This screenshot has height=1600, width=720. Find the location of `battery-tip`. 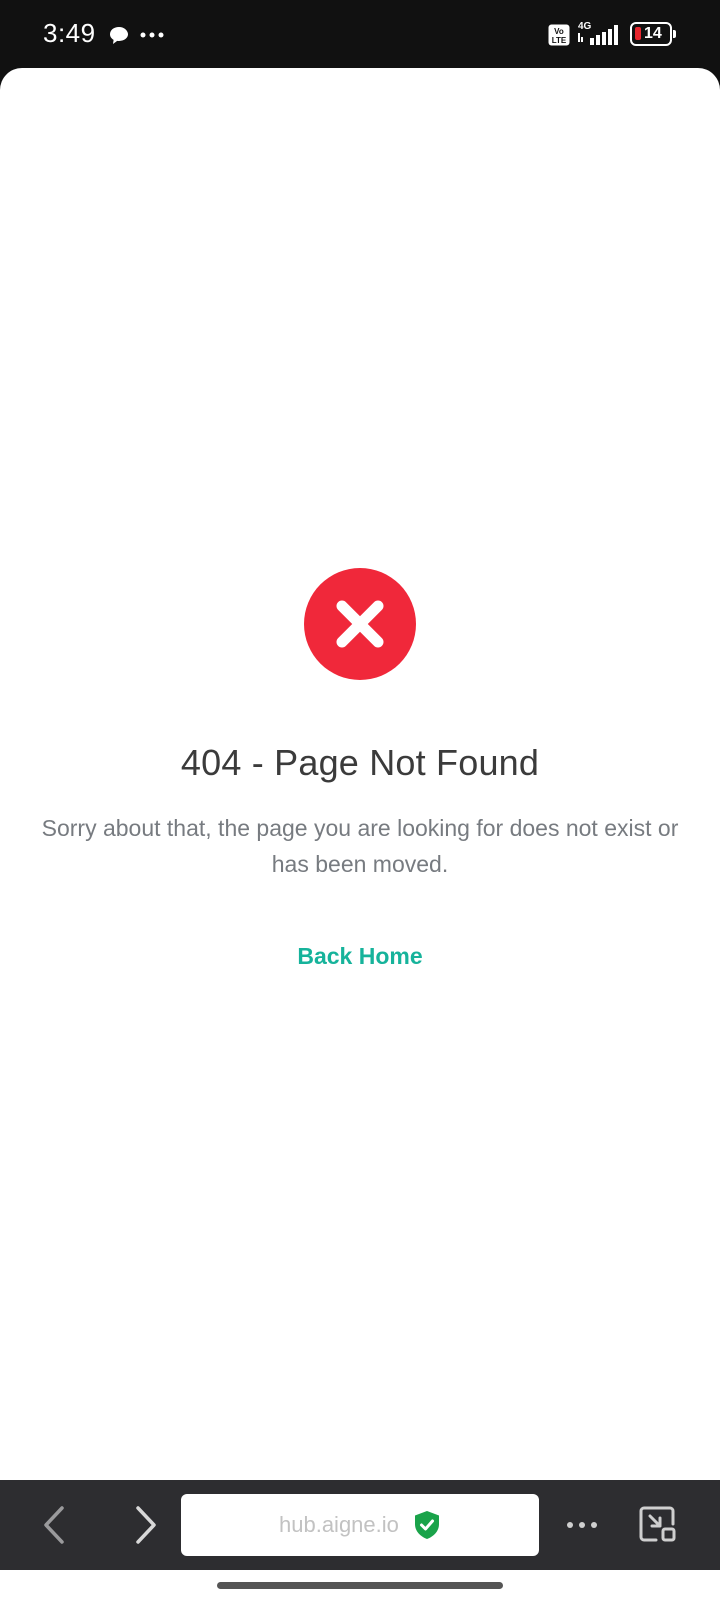

battery-tip is located at coordinates (674, 34).